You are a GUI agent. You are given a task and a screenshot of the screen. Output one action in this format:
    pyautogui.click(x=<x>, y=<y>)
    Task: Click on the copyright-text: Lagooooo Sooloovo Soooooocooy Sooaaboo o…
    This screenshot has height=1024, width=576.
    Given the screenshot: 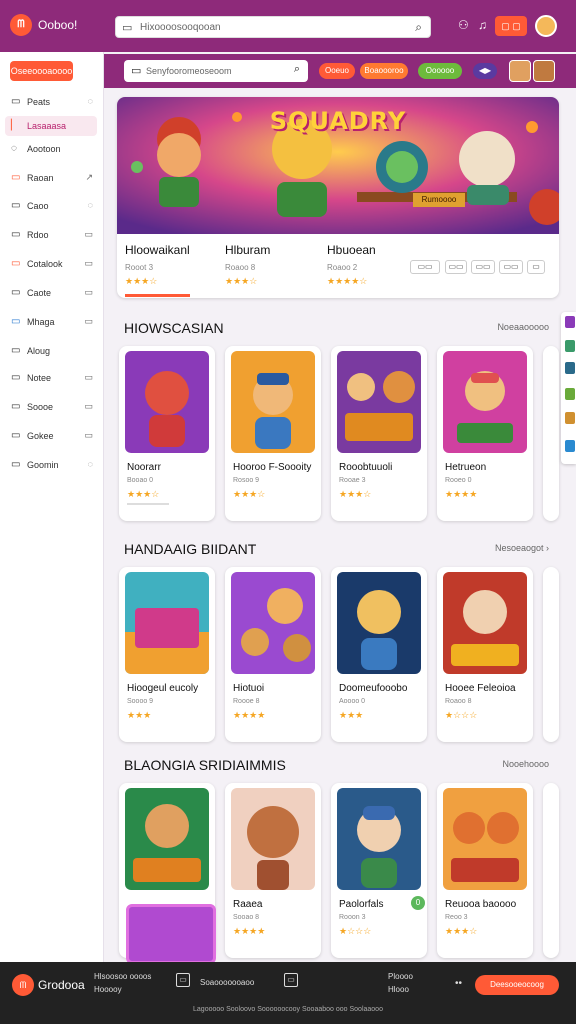 What is the action you would take?
    pyautogui.click(x=288, y=1009)
    